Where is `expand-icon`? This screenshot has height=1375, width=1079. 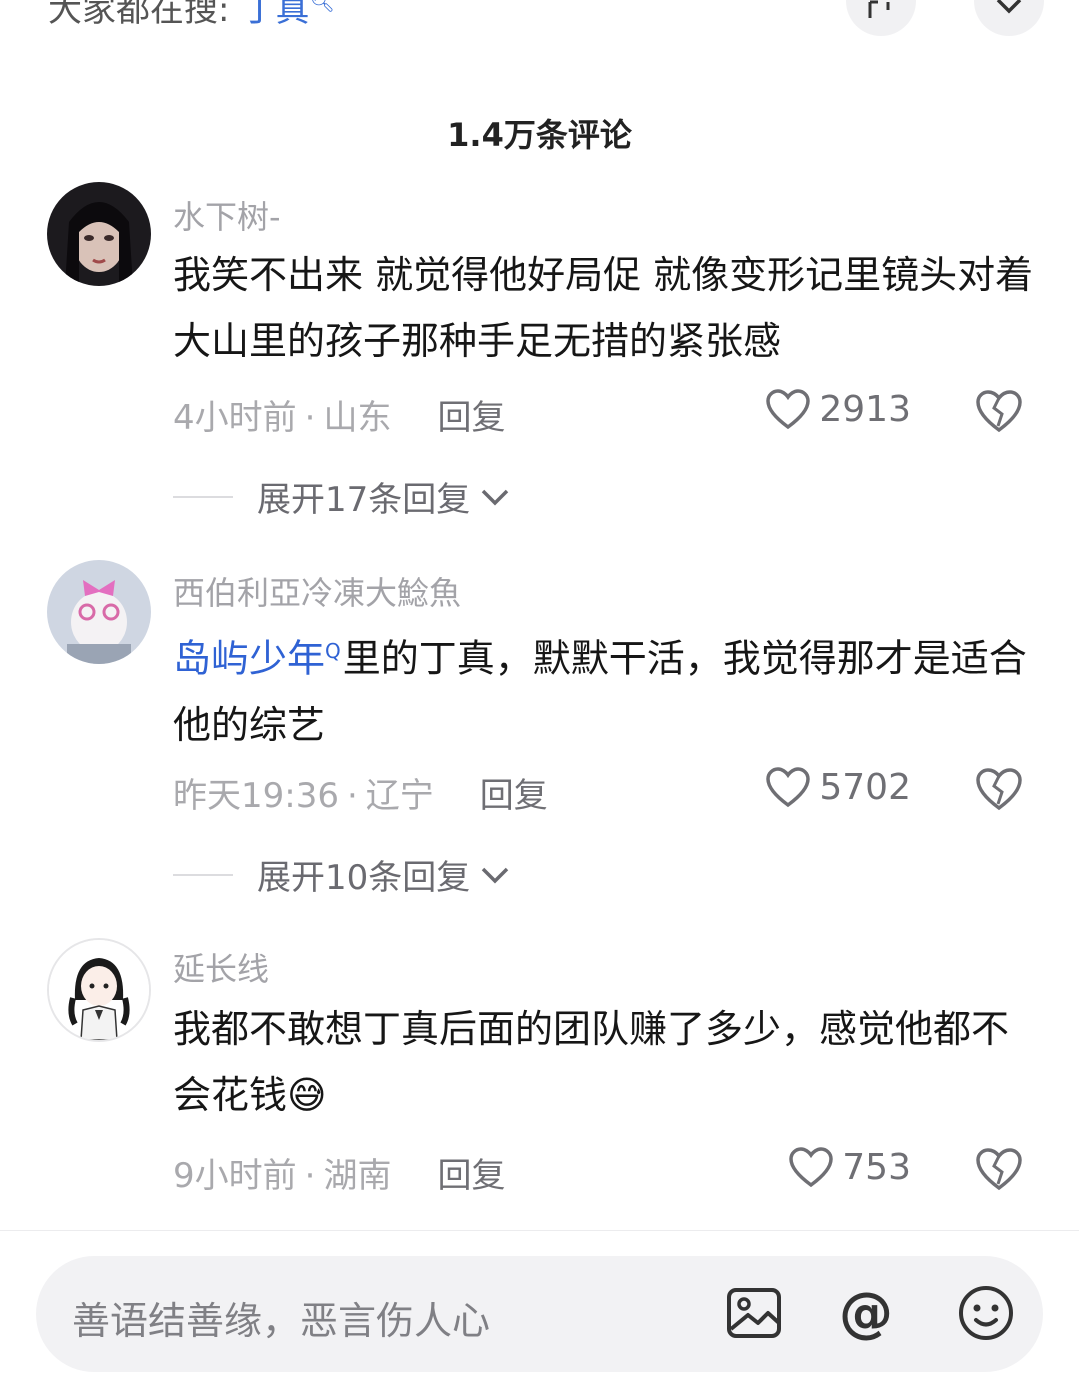
expand-icon is located at coordinates (881, 18).